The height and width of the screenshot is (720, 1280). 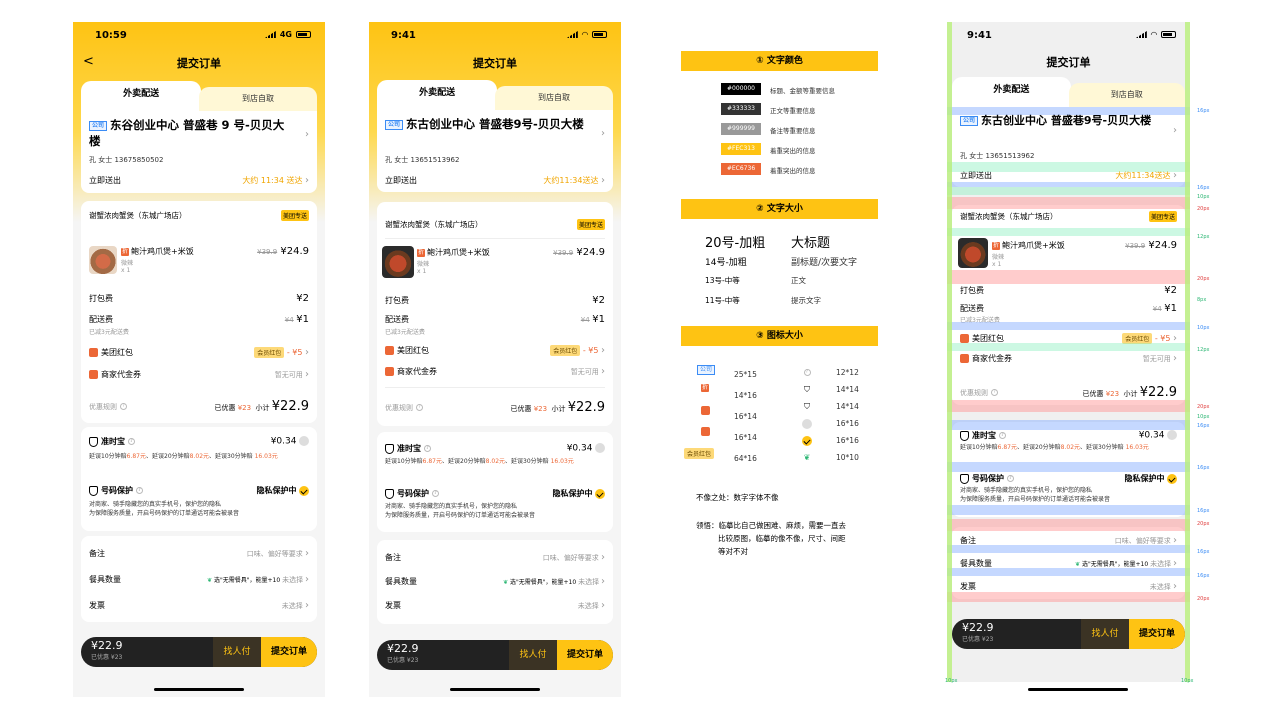 I want to click on icon-samples-right: ? ⛉ ⛉ ❦, so click(x=807, y=415).